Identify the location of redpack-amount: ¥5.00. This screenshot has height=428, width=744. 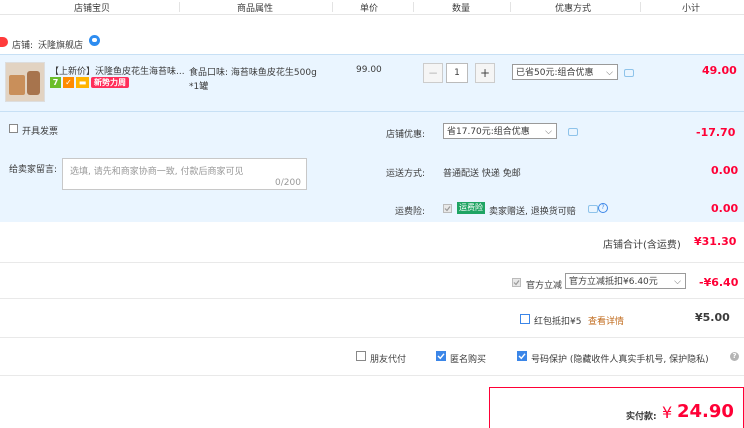
(712, 317).